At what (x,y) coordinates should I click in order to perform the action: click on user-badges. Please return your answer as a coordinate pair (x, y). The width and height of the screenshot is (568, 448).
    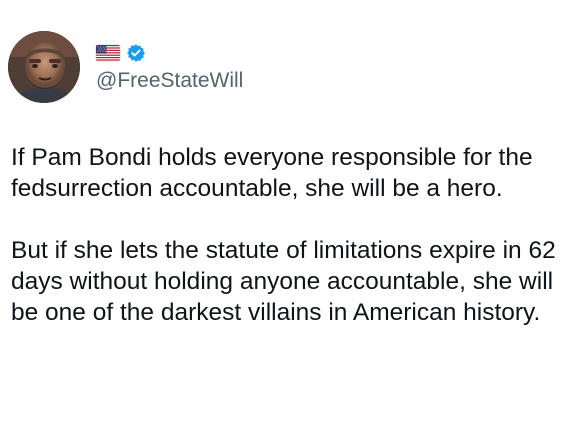
    Looking at the image, I should click on (169, 53).